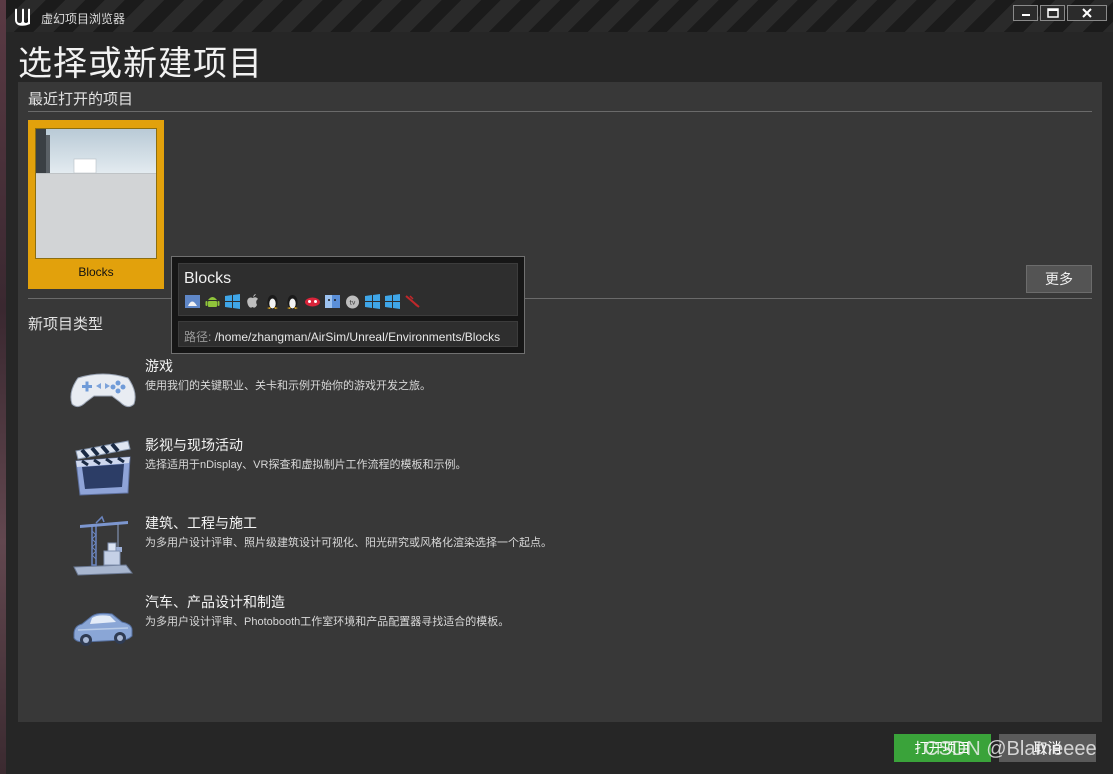 This screenshot has height=774, width=1113. I want to click on project-thumbnail, so click(96, 193).